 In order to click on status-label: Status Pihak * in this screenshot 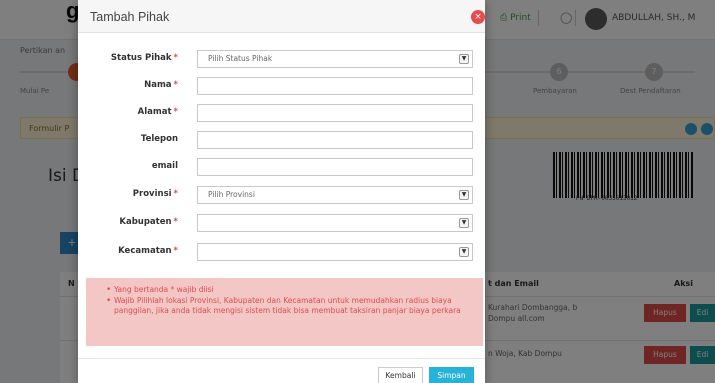, I will do `click(128, 58)`.